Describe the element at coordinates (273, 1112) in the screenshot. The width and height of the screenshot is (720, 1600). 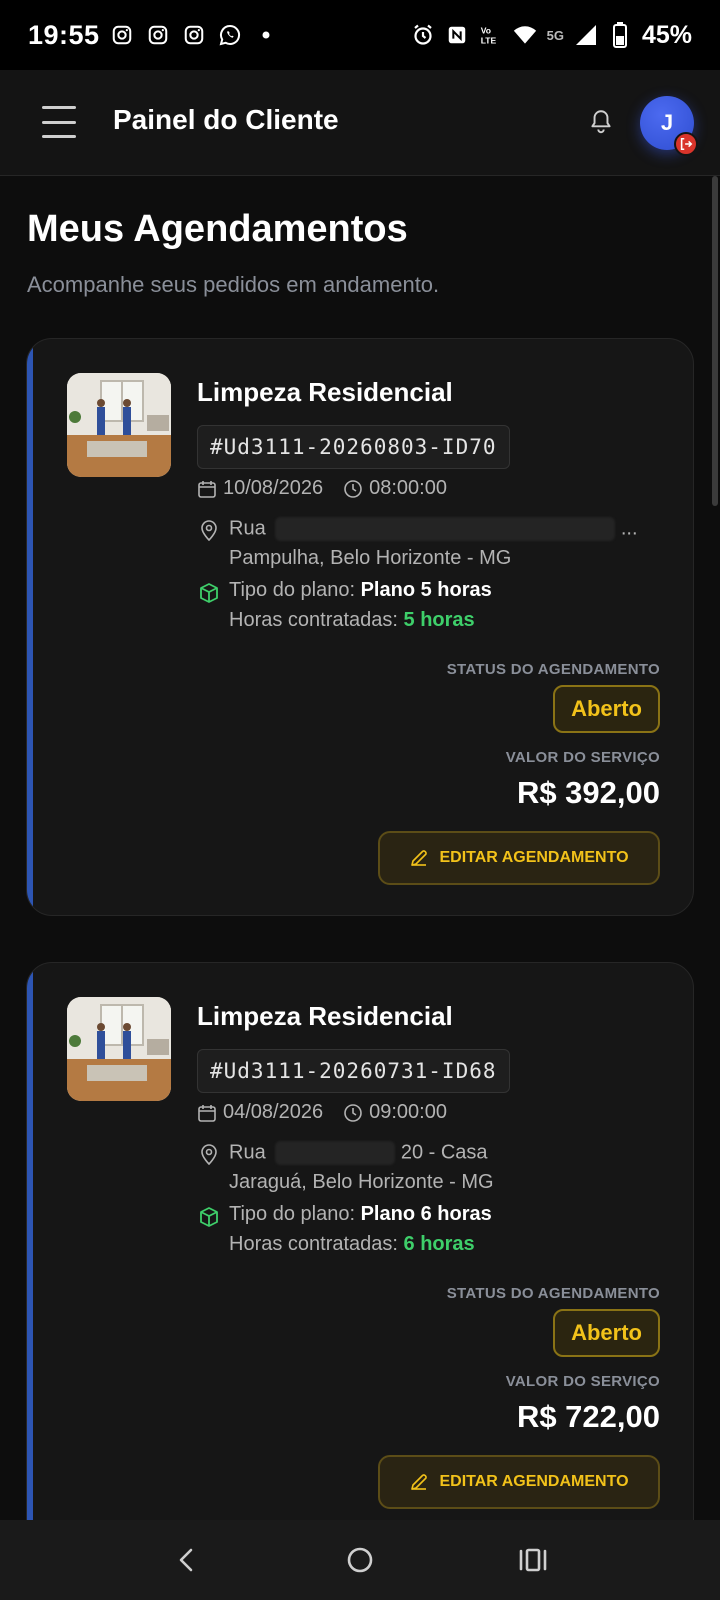
I see `booking-date: 04/08/2026` at that location.